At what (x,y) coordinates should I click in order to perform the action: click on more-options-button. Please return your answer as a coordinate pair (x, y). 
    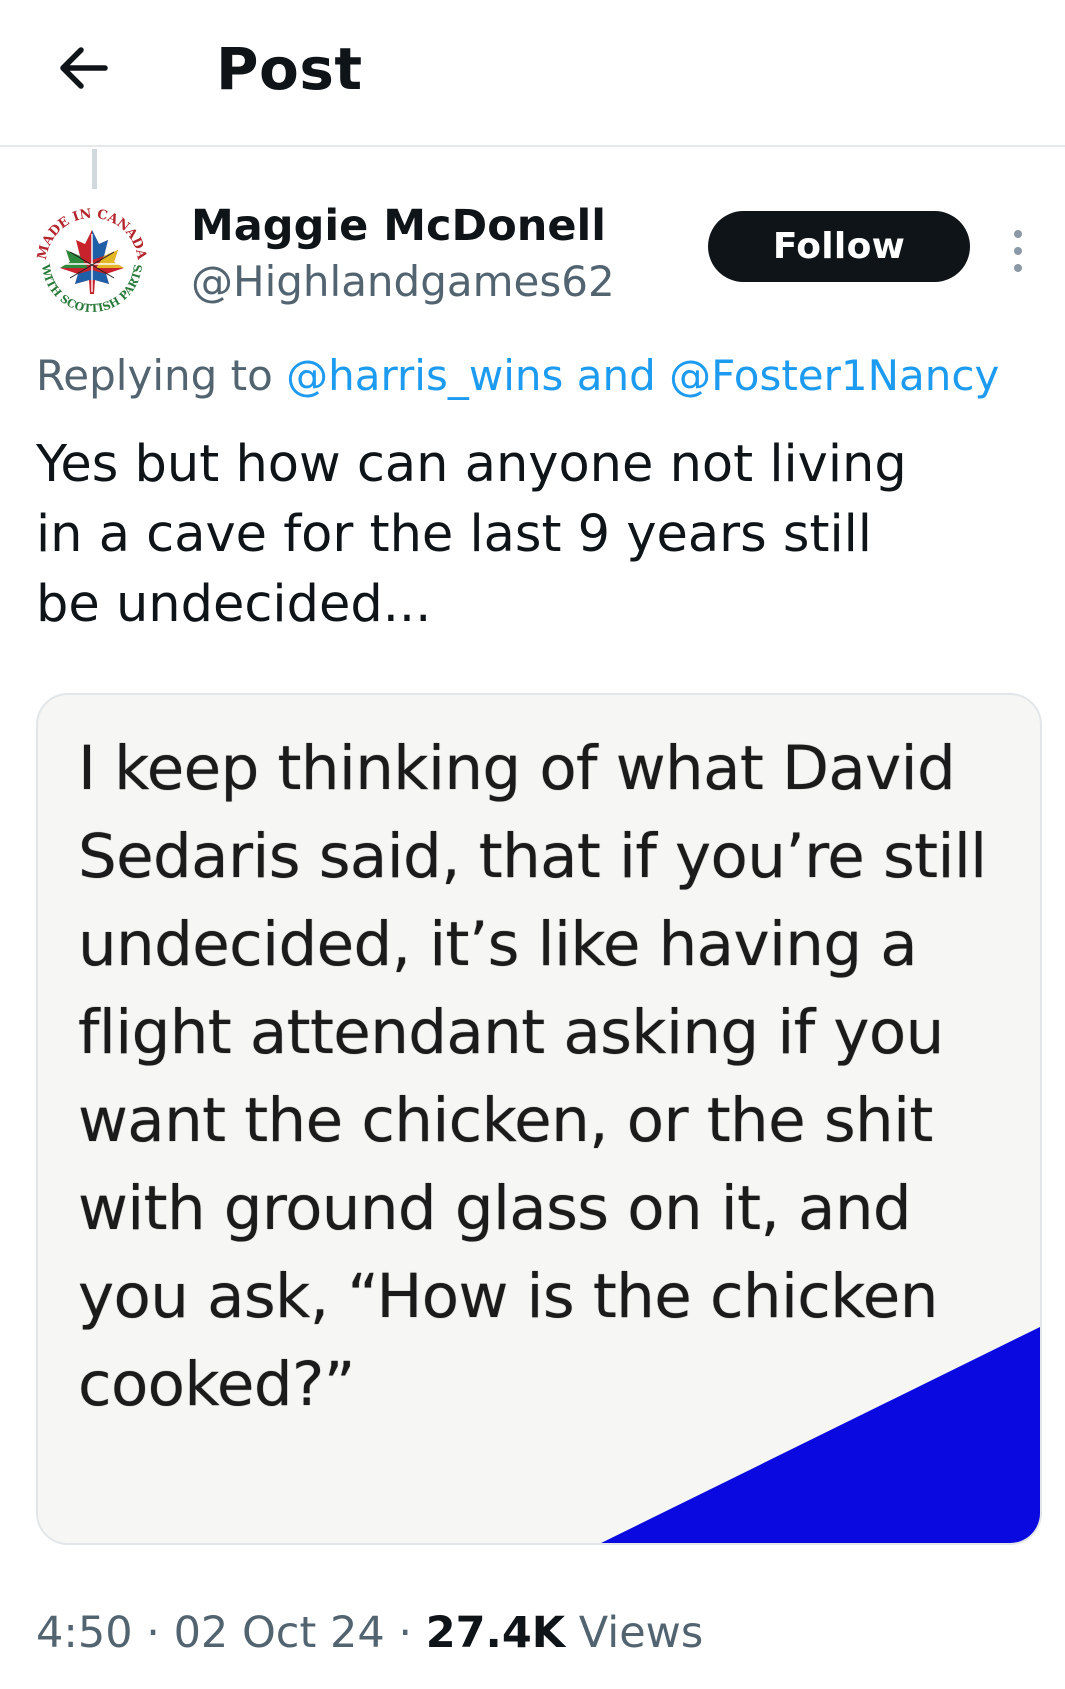
    Looking at the image, I should click on (1018, 251).